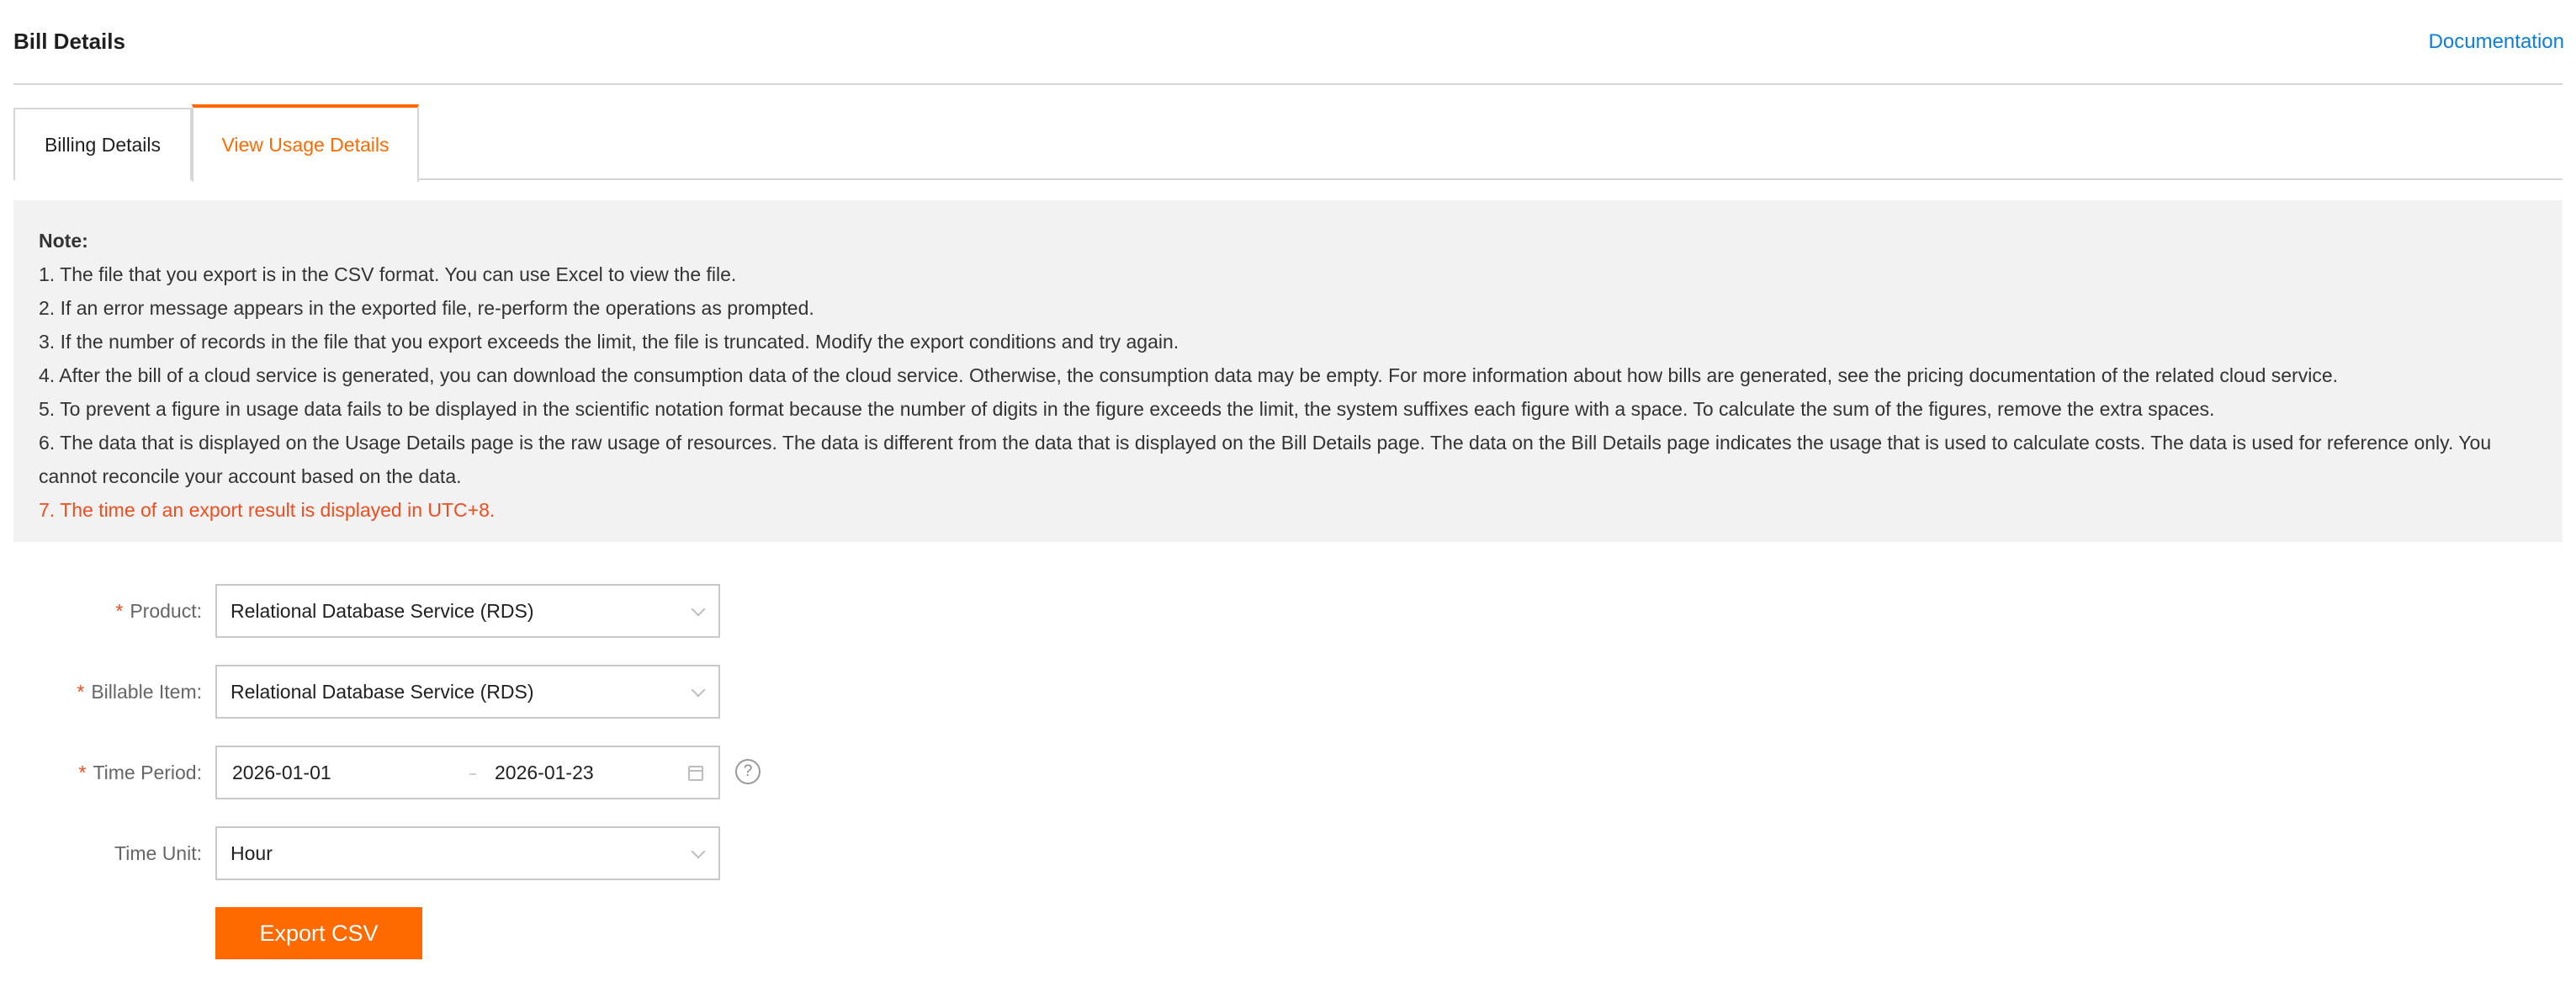 Image resolution: width=2576 pixels, height=998 pixels. What do you see at coordinates (147, 772) in the screenshot?
I see `time-period-label-text: Time Period:` at bounding box center [147, 772].